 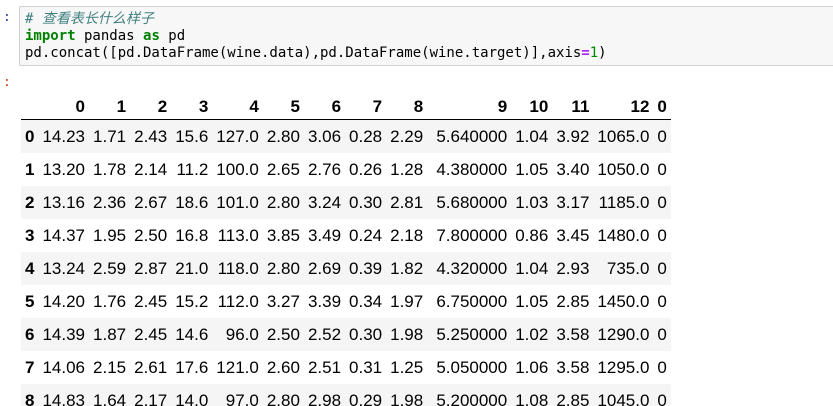 I want to click on table-cell: 14.39, so click(x=64, y=334).